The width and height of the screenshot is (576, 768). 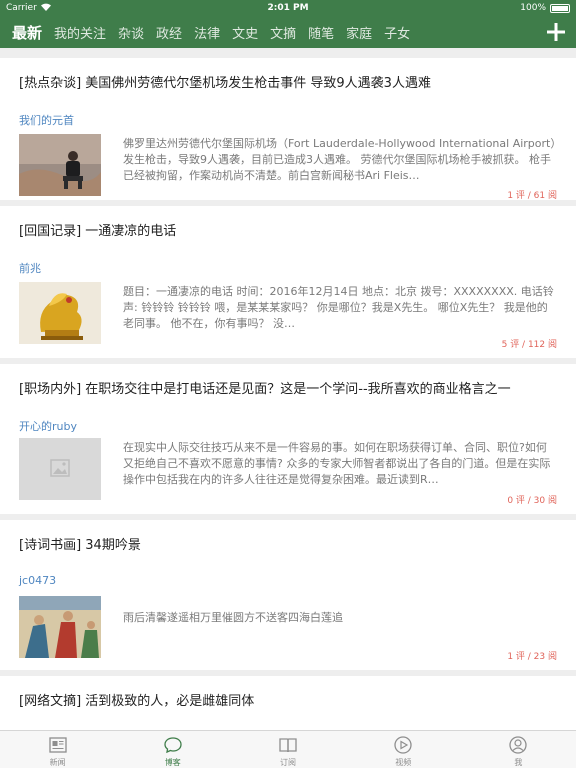 I want to click on tab-latest: 最新, so click(x=27, y=32).